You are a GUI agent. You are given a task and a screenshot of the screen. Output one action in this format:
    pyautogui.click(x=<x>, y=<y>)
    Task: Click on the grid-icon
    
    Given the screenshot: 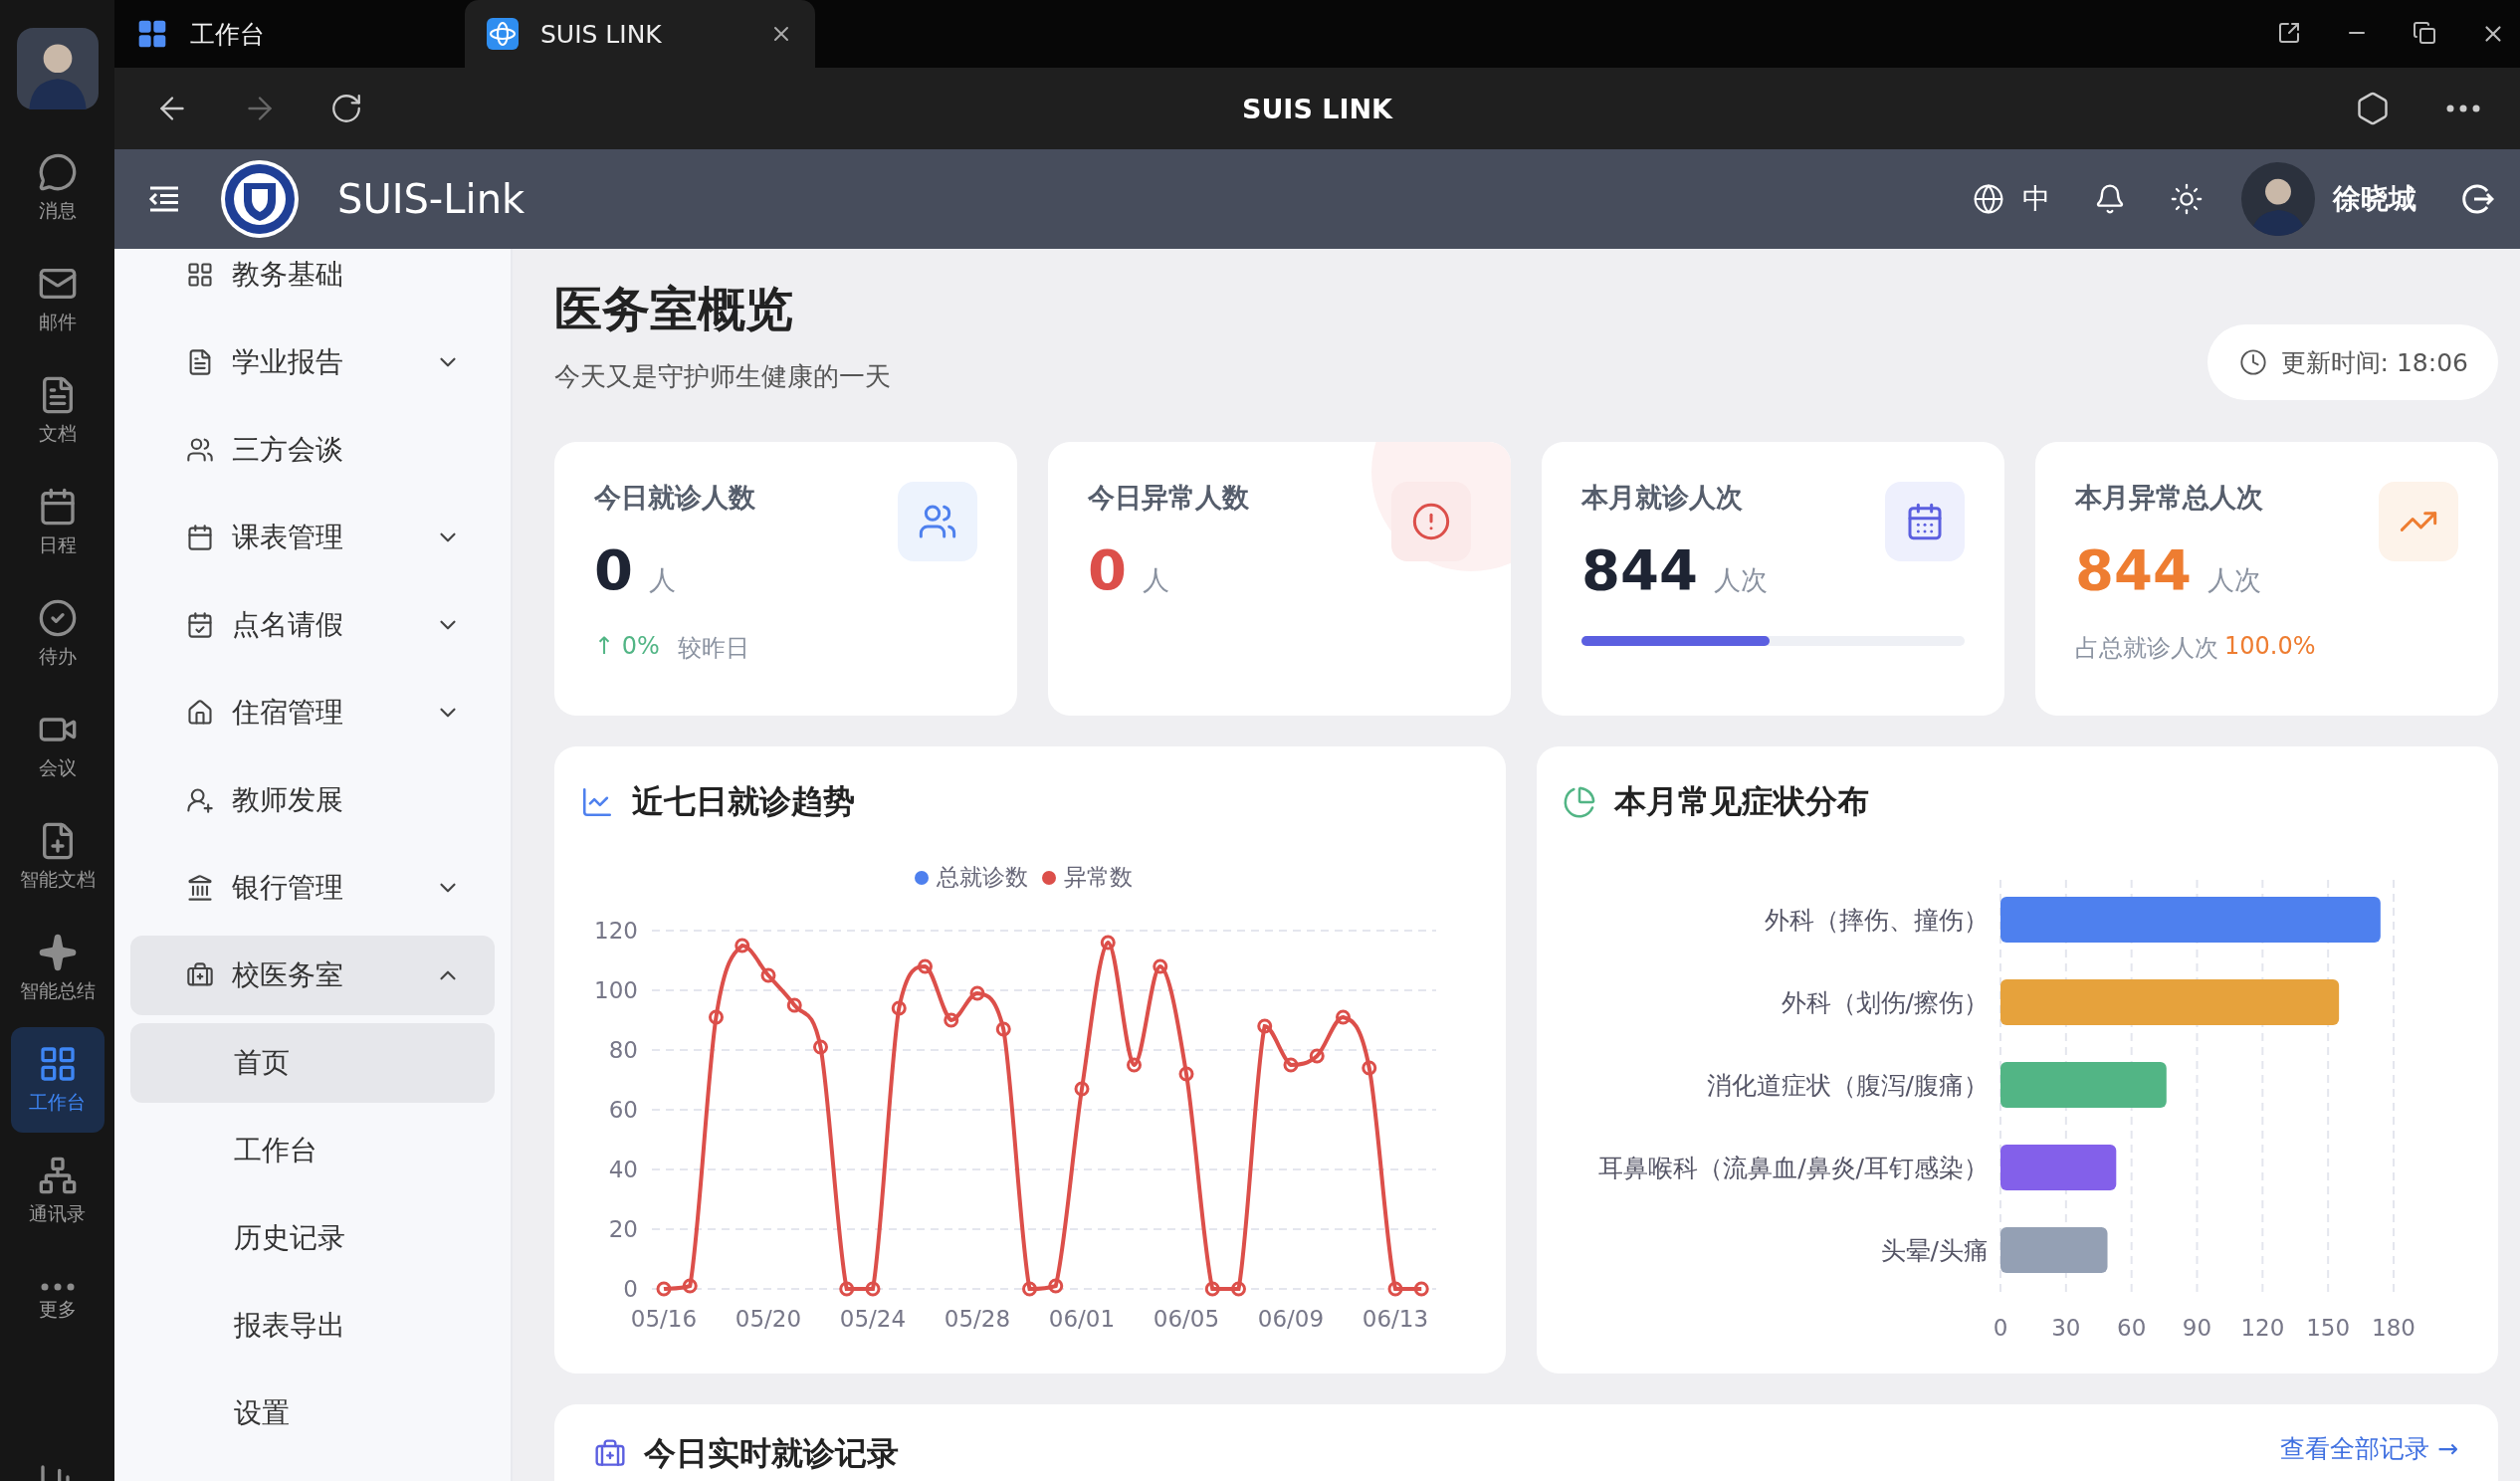 What is the action you would take?
    pyautogui.click(x=152, y=34)
    